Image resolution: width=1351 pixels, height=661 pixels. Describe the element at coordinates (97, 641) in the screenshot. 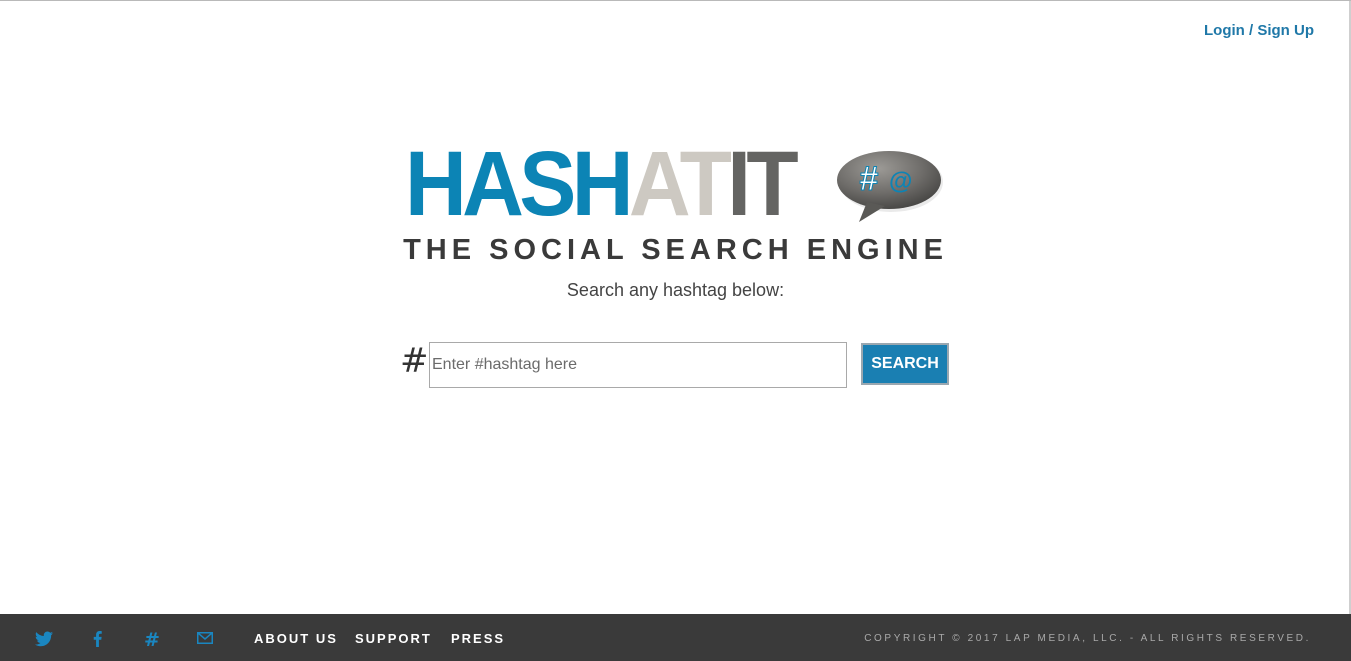

I see `facebook-icon` at that location.